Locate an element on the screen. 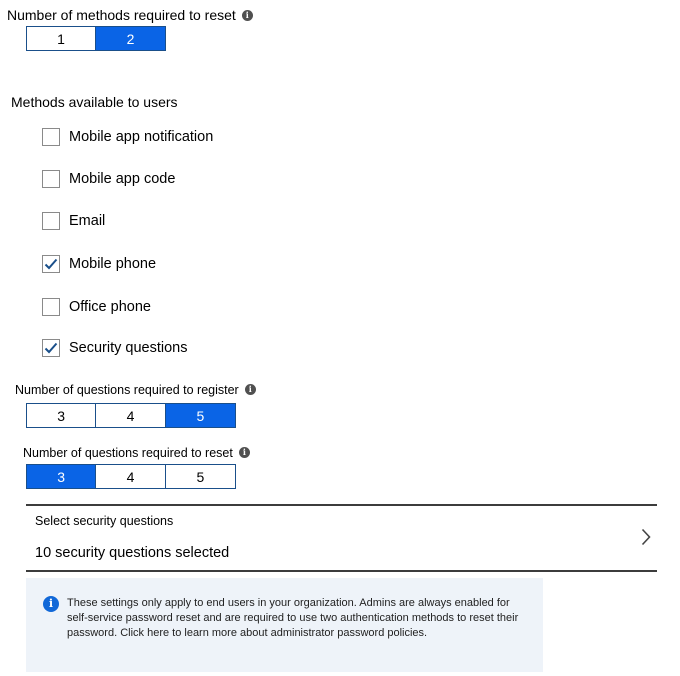  method-office-phone: Office phone is located at coordinates (96, 307).